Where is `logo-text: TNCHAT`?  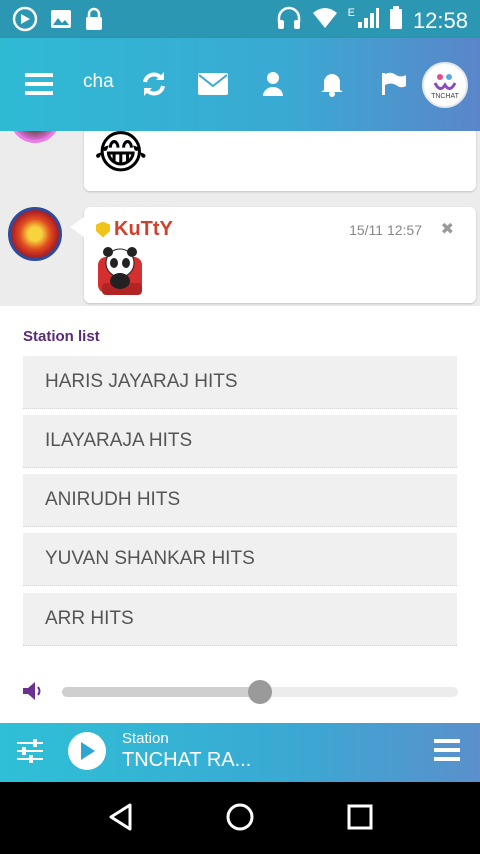
logo-text: TNCHAT is located at coordinates (445, 96).